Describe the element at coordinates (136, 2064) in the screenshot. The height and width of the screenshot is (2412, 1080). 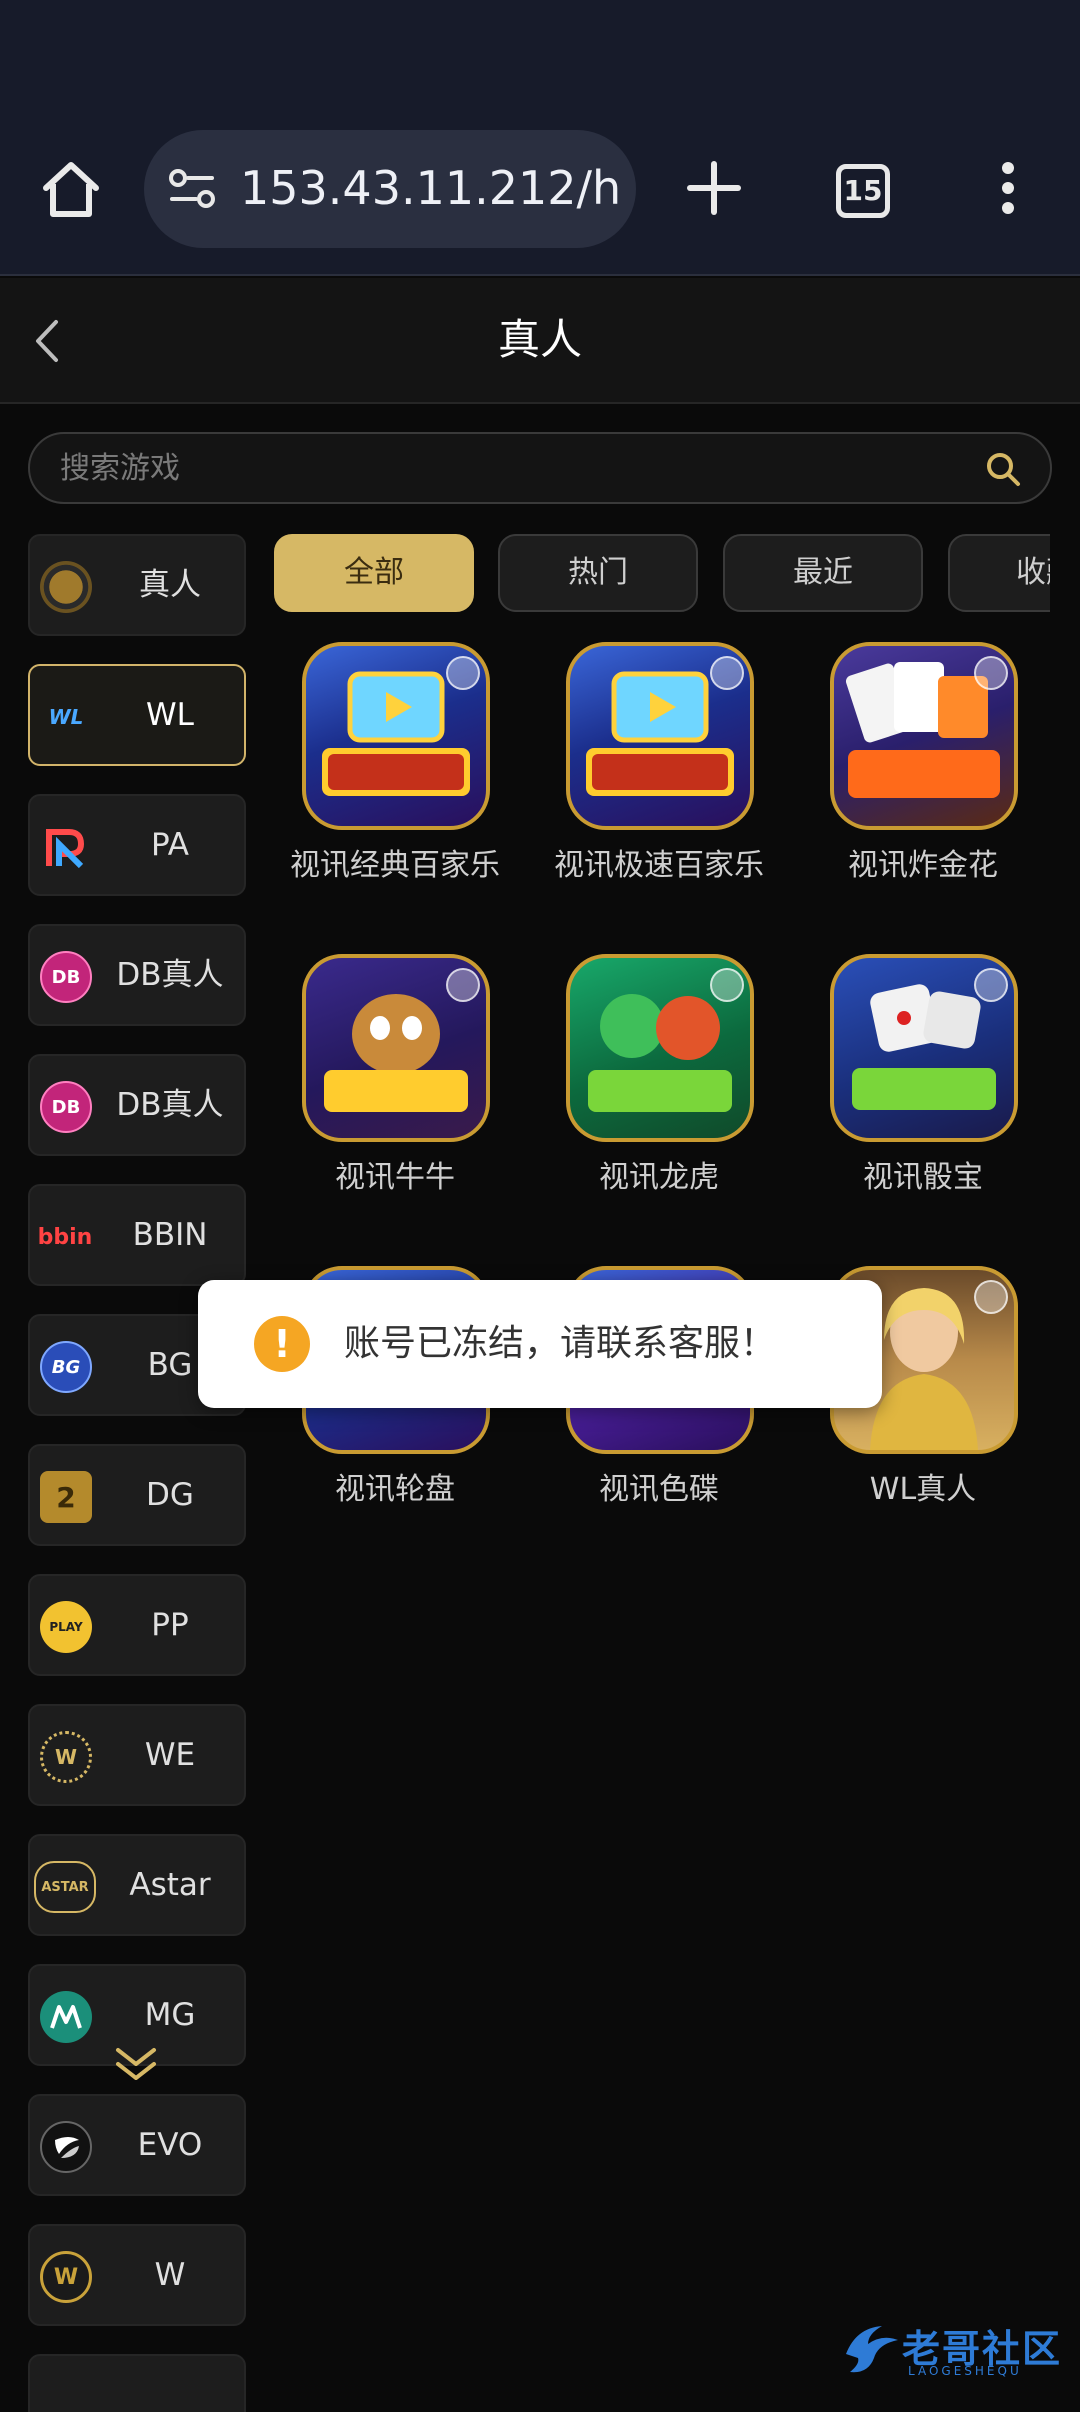
I see `scroll-down-chevron-icon` at that location.